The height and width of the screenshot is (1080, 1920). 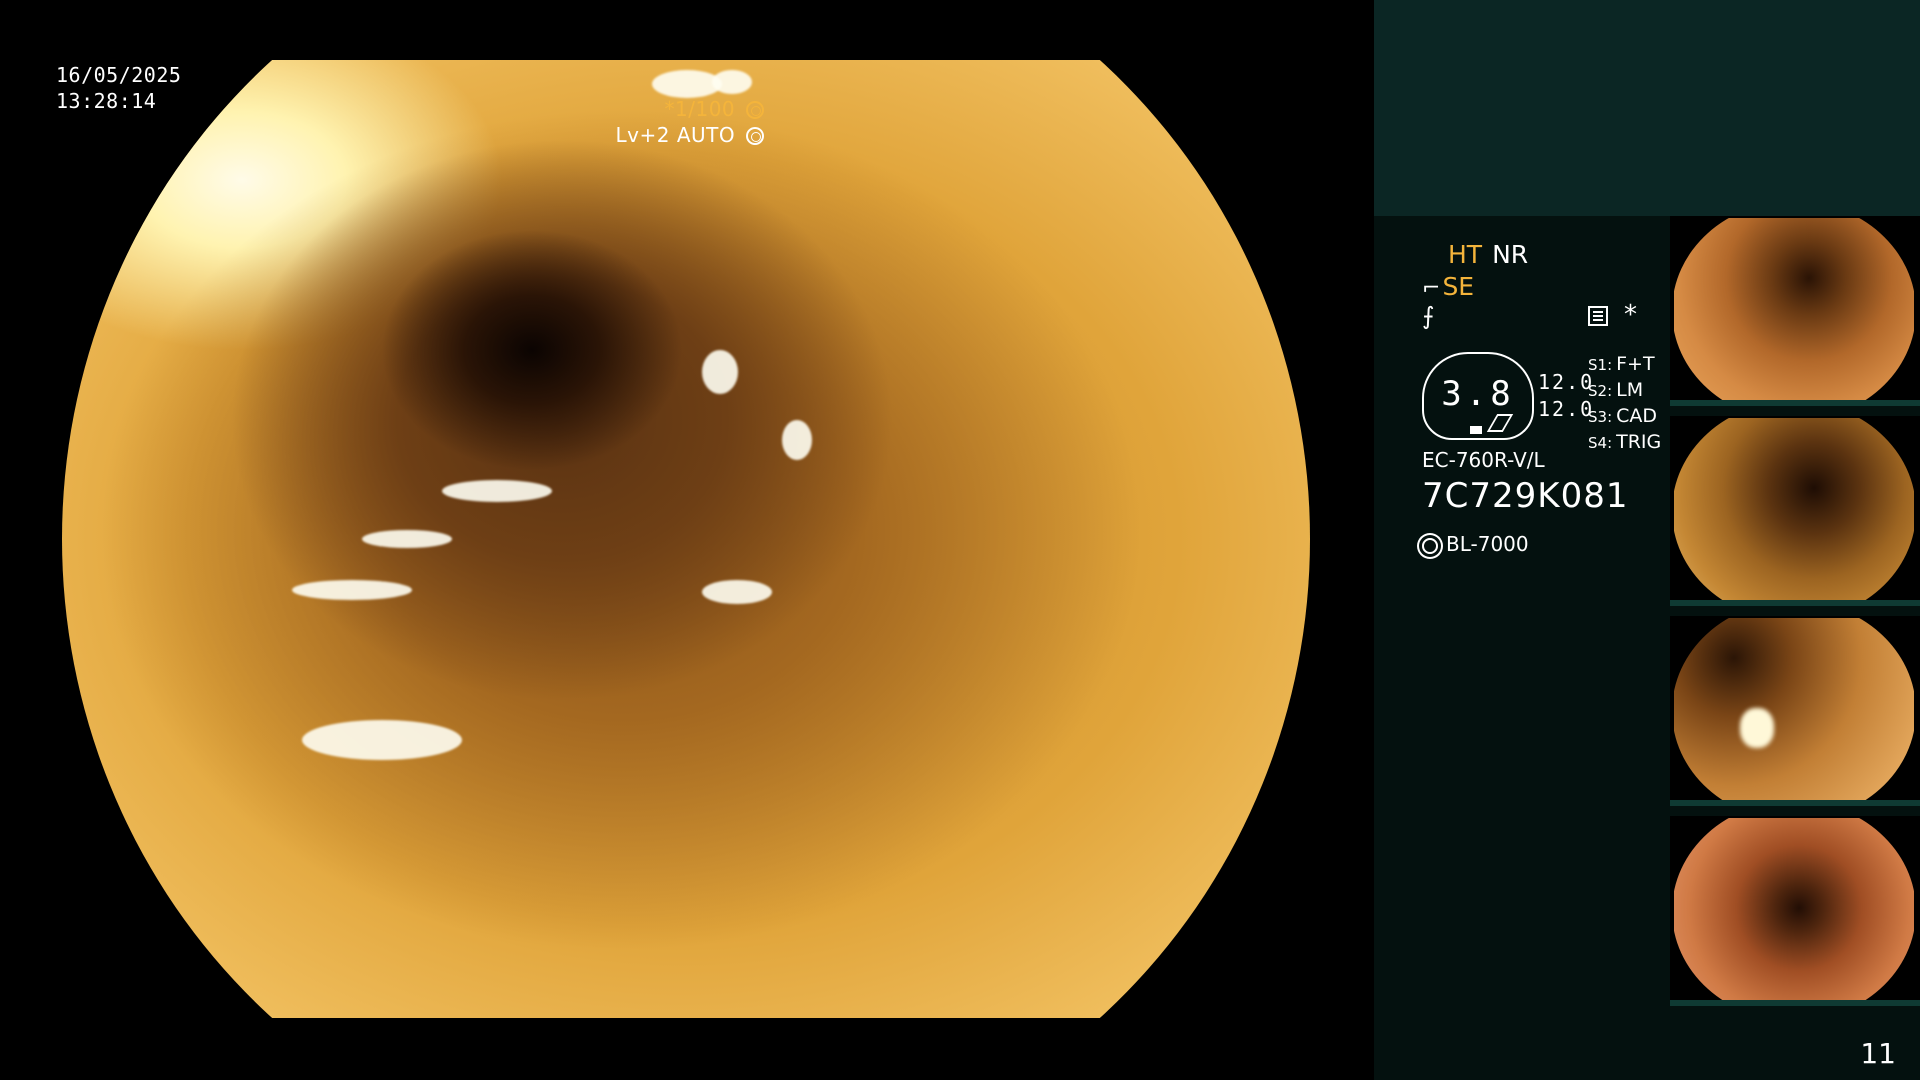 I want to click on preset-item: S1: F+T, so click(x=1621, y=364).